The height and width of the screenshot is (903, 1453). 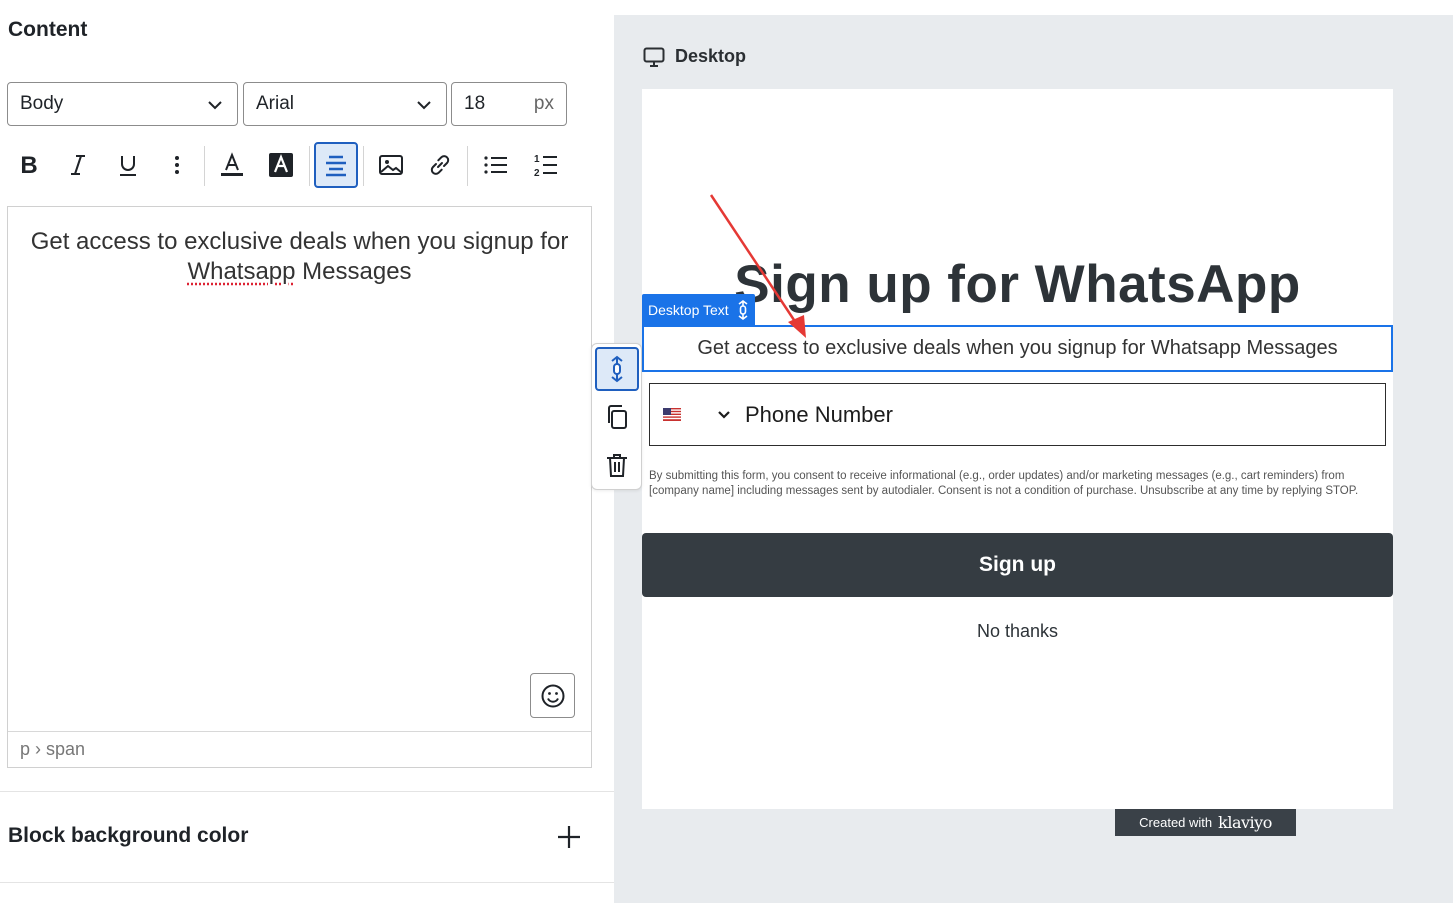 I want to click on smiley-icon, so click(x=552, y=695).